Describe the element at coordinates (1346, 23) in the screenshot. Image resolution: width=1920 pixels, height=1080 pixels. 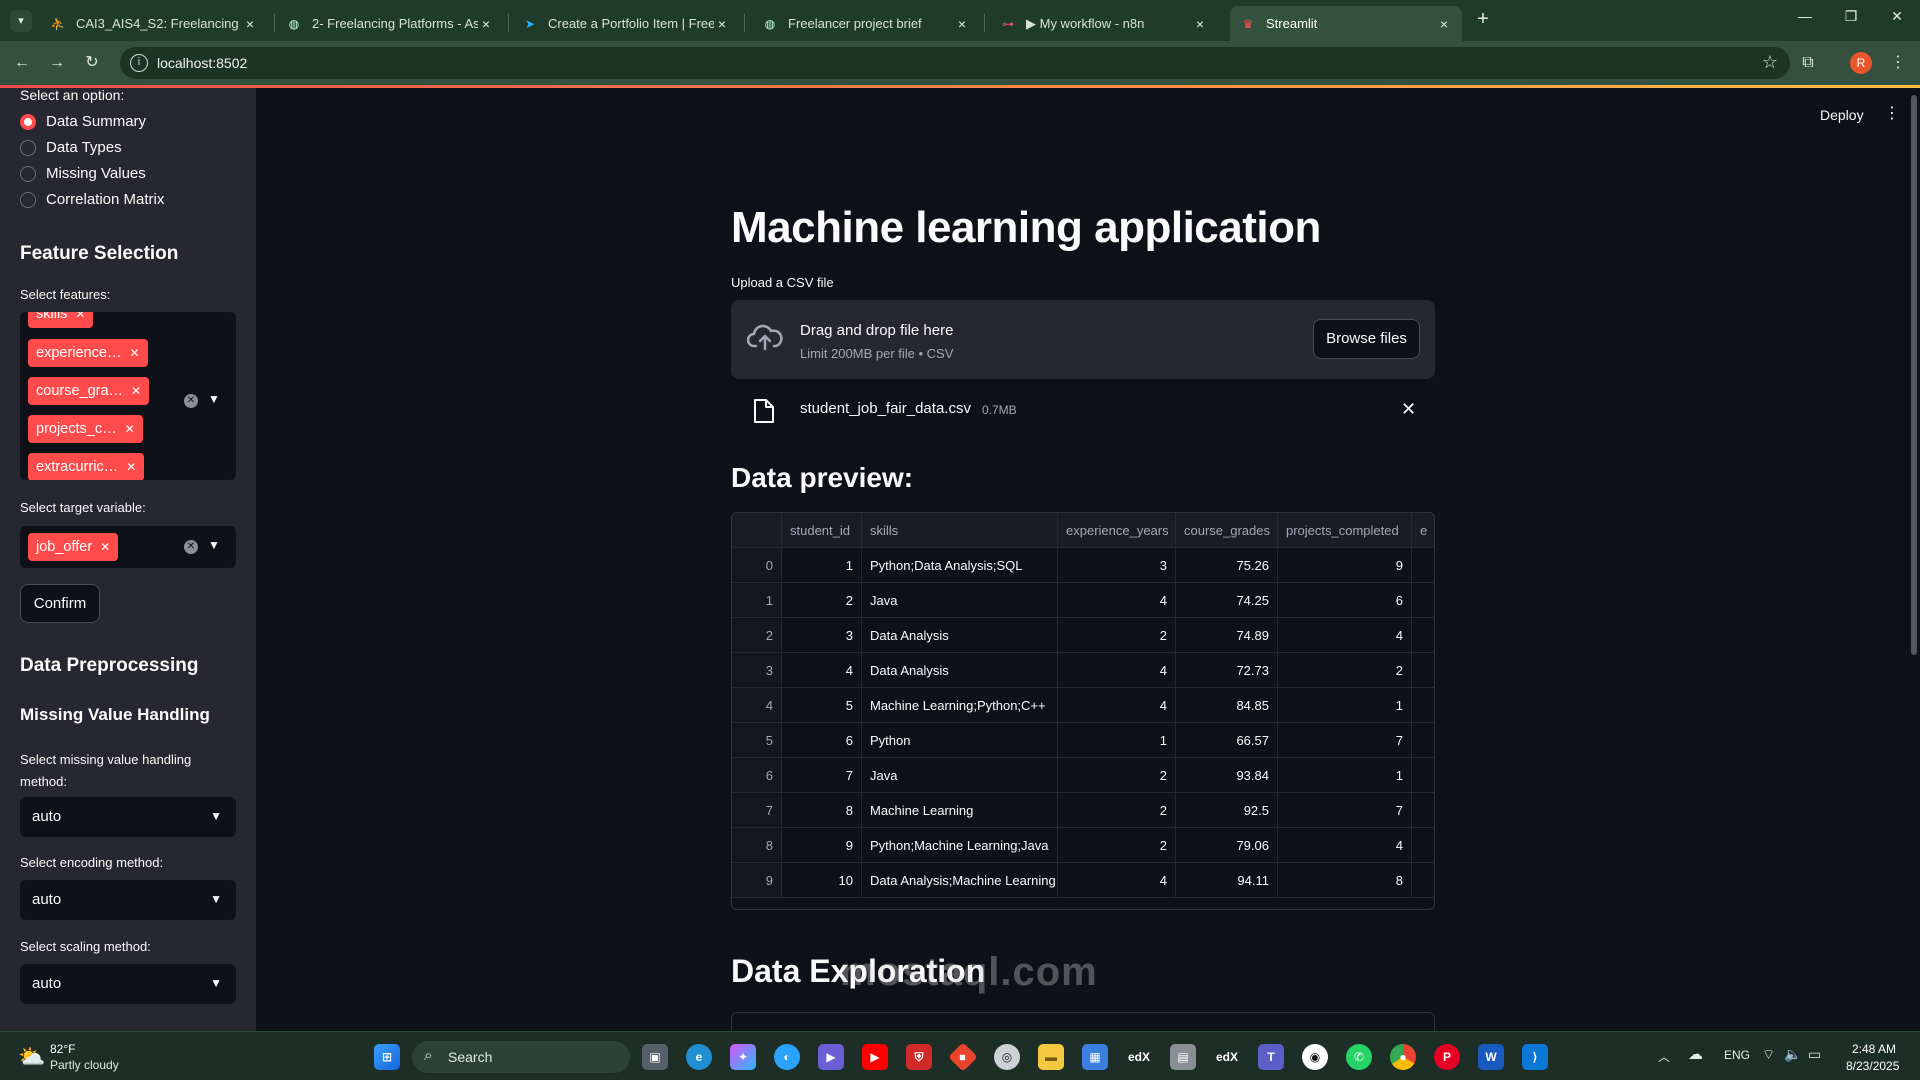
I see `browser-tab-active: ♛ Streamlit ×` at that location.